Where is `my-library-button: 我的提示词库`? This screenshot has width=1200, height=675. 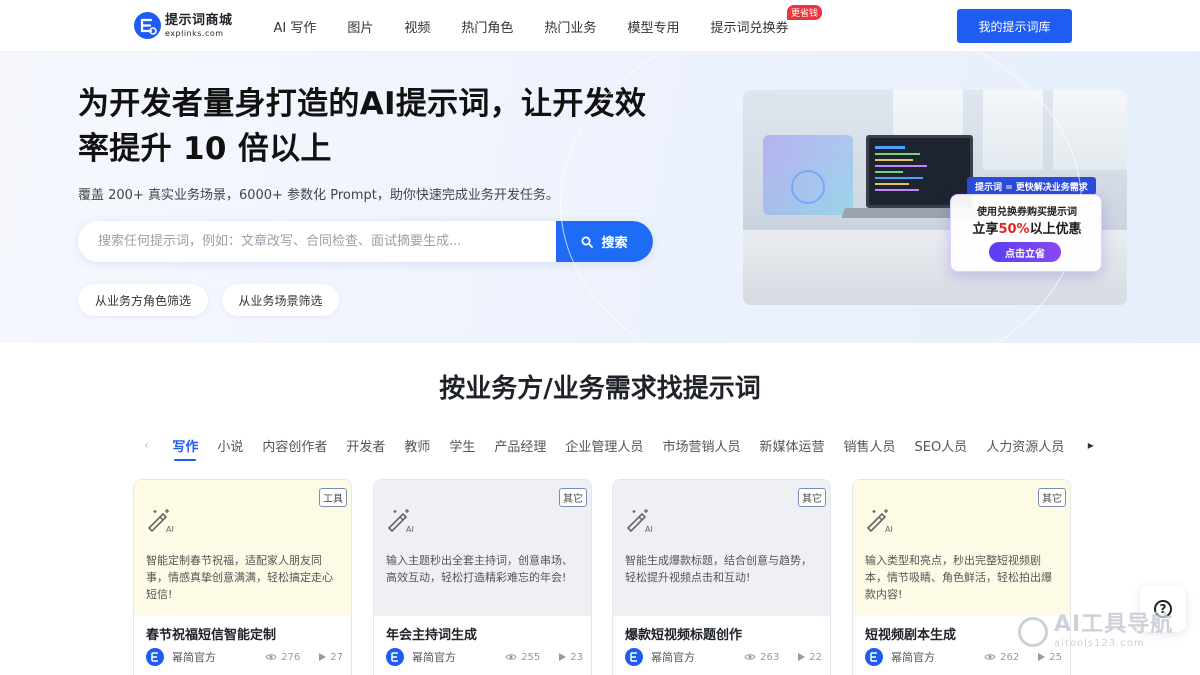 my-library-button: 我的提示词库 is located at coordinates (1014, 26).